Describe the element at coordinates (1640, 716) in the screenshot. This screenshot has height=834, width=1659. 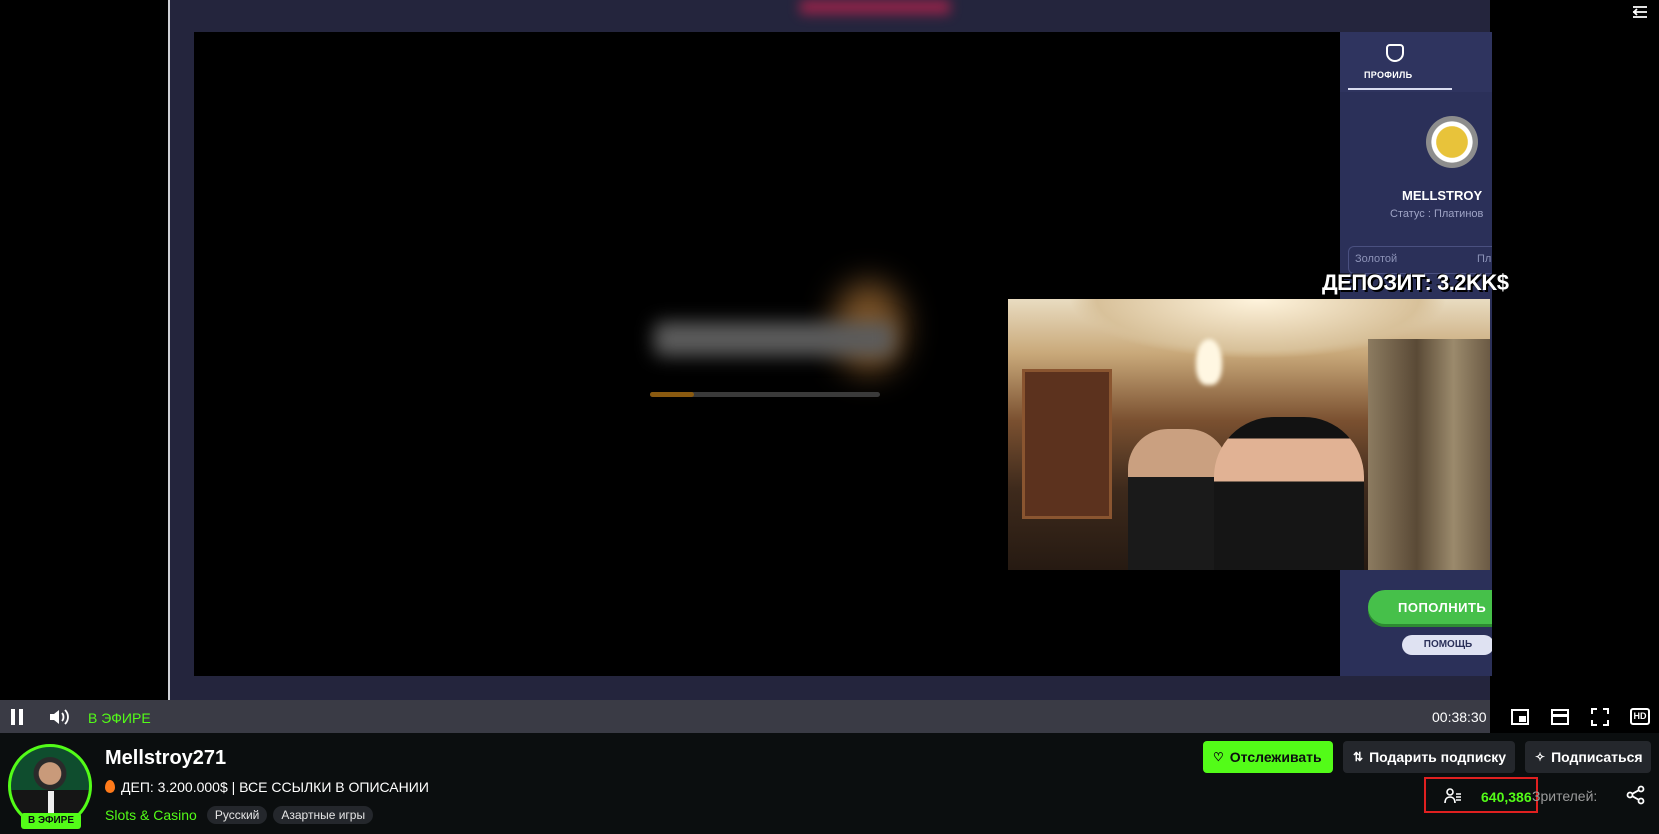
I see `quality-button: HD` at that location.